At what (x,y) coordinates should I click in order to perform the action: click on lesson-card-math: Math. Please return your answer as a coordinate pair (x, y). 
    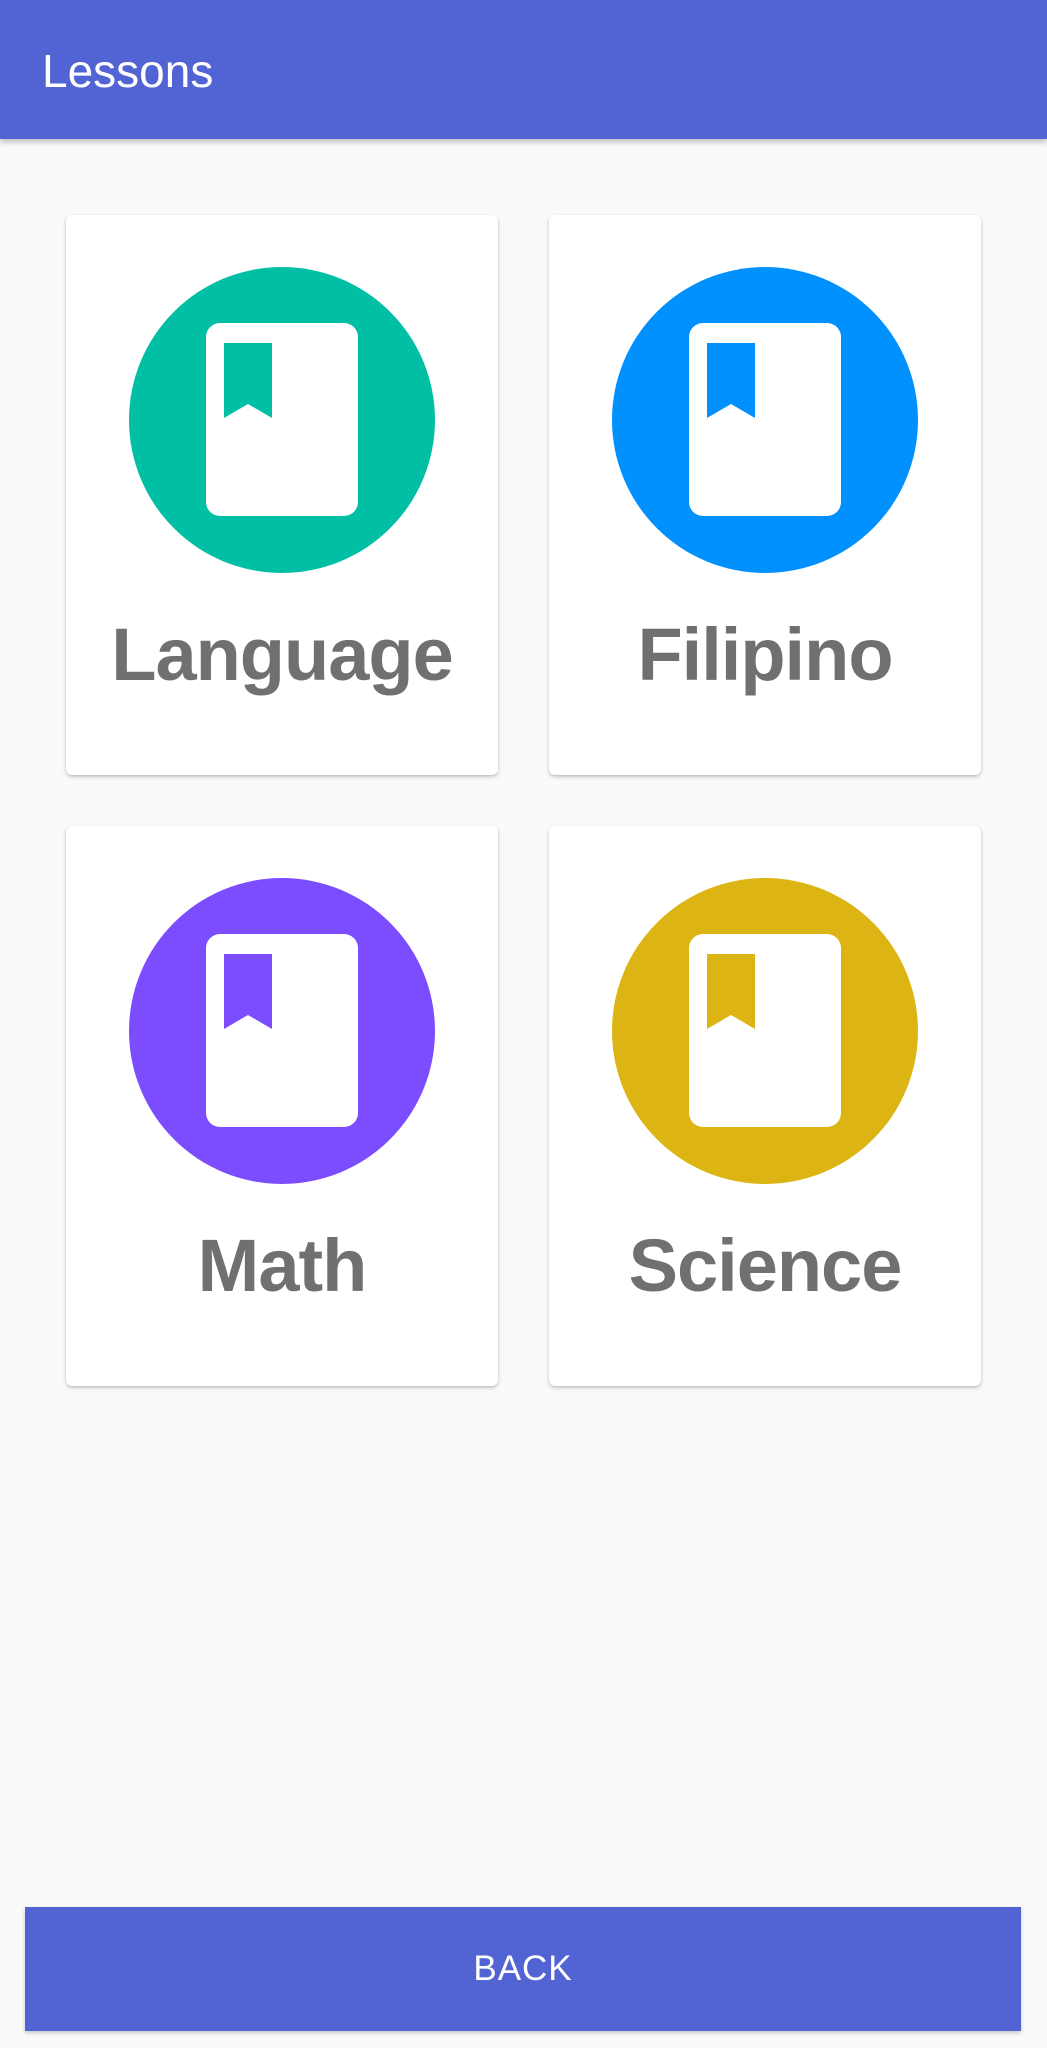
    Looking at the image, I should click on (282, 1106).